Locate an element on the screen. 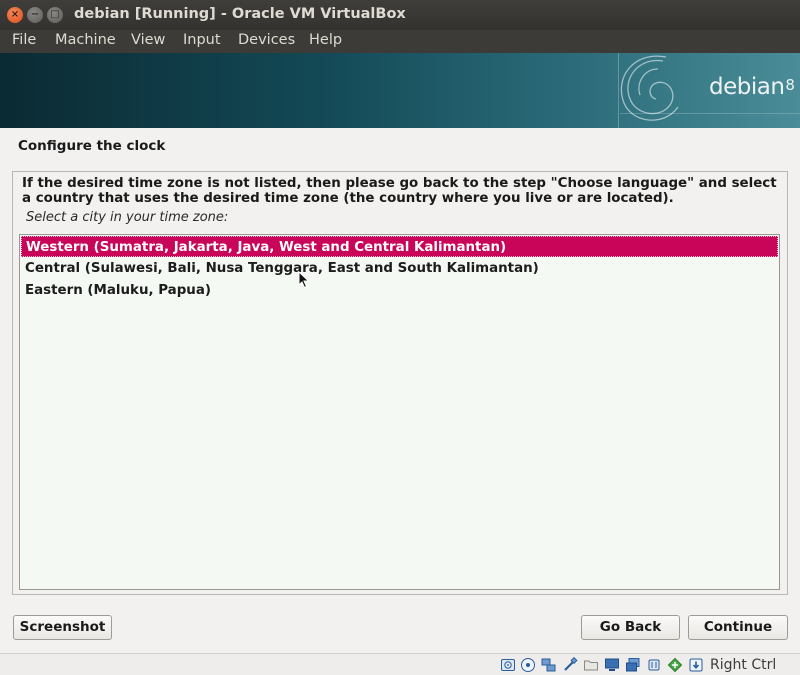 This screenshot has width=800, height=675. cpu-icon is located at coordinates (654, 665).